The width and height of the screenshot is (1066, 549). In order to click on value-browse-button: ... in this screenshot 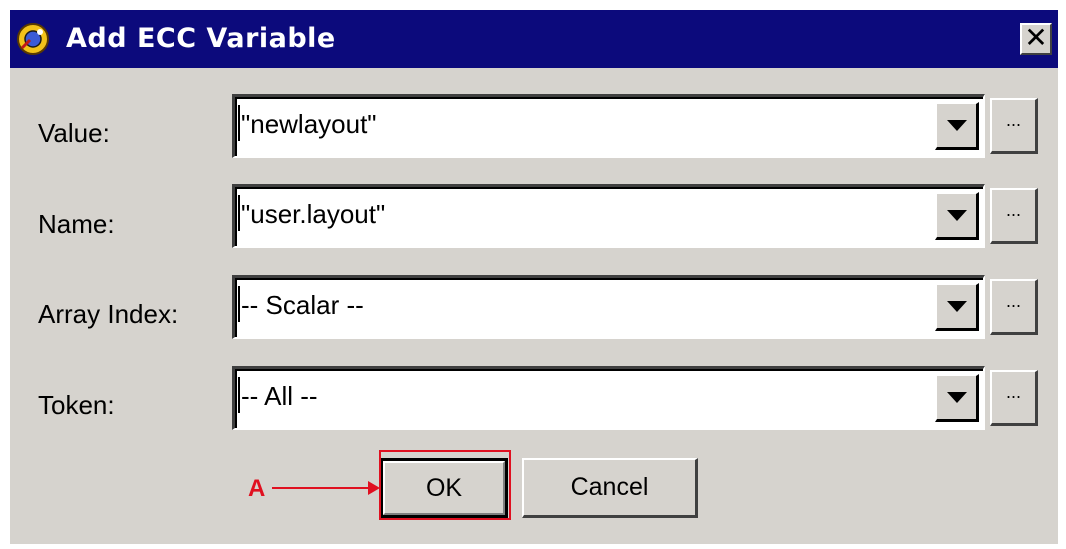, I will do `click(1014, 126)`.